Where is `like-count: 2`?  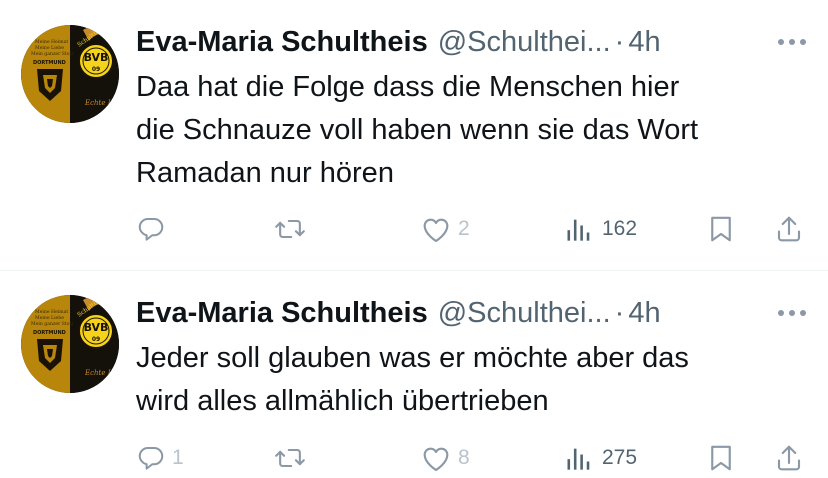
like-count: 2 is located at coordinates (464, 228).